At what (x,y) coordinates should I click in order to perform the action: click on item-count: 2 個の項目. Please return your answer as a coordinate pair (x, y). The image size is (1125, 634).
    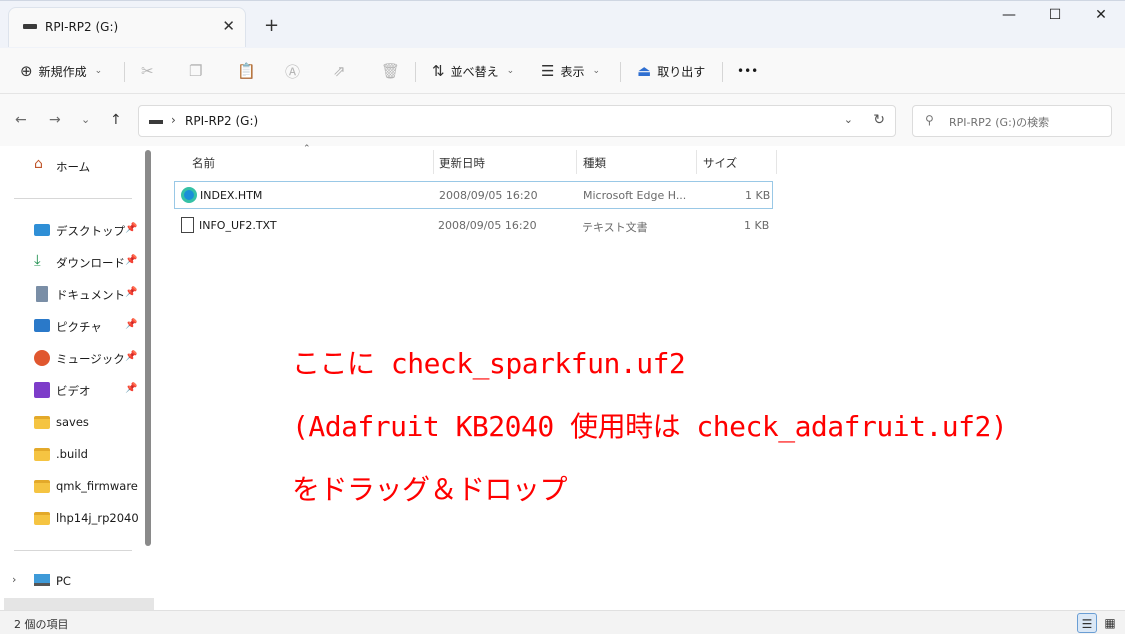
    Looking at the image, I should click on (41, 624).